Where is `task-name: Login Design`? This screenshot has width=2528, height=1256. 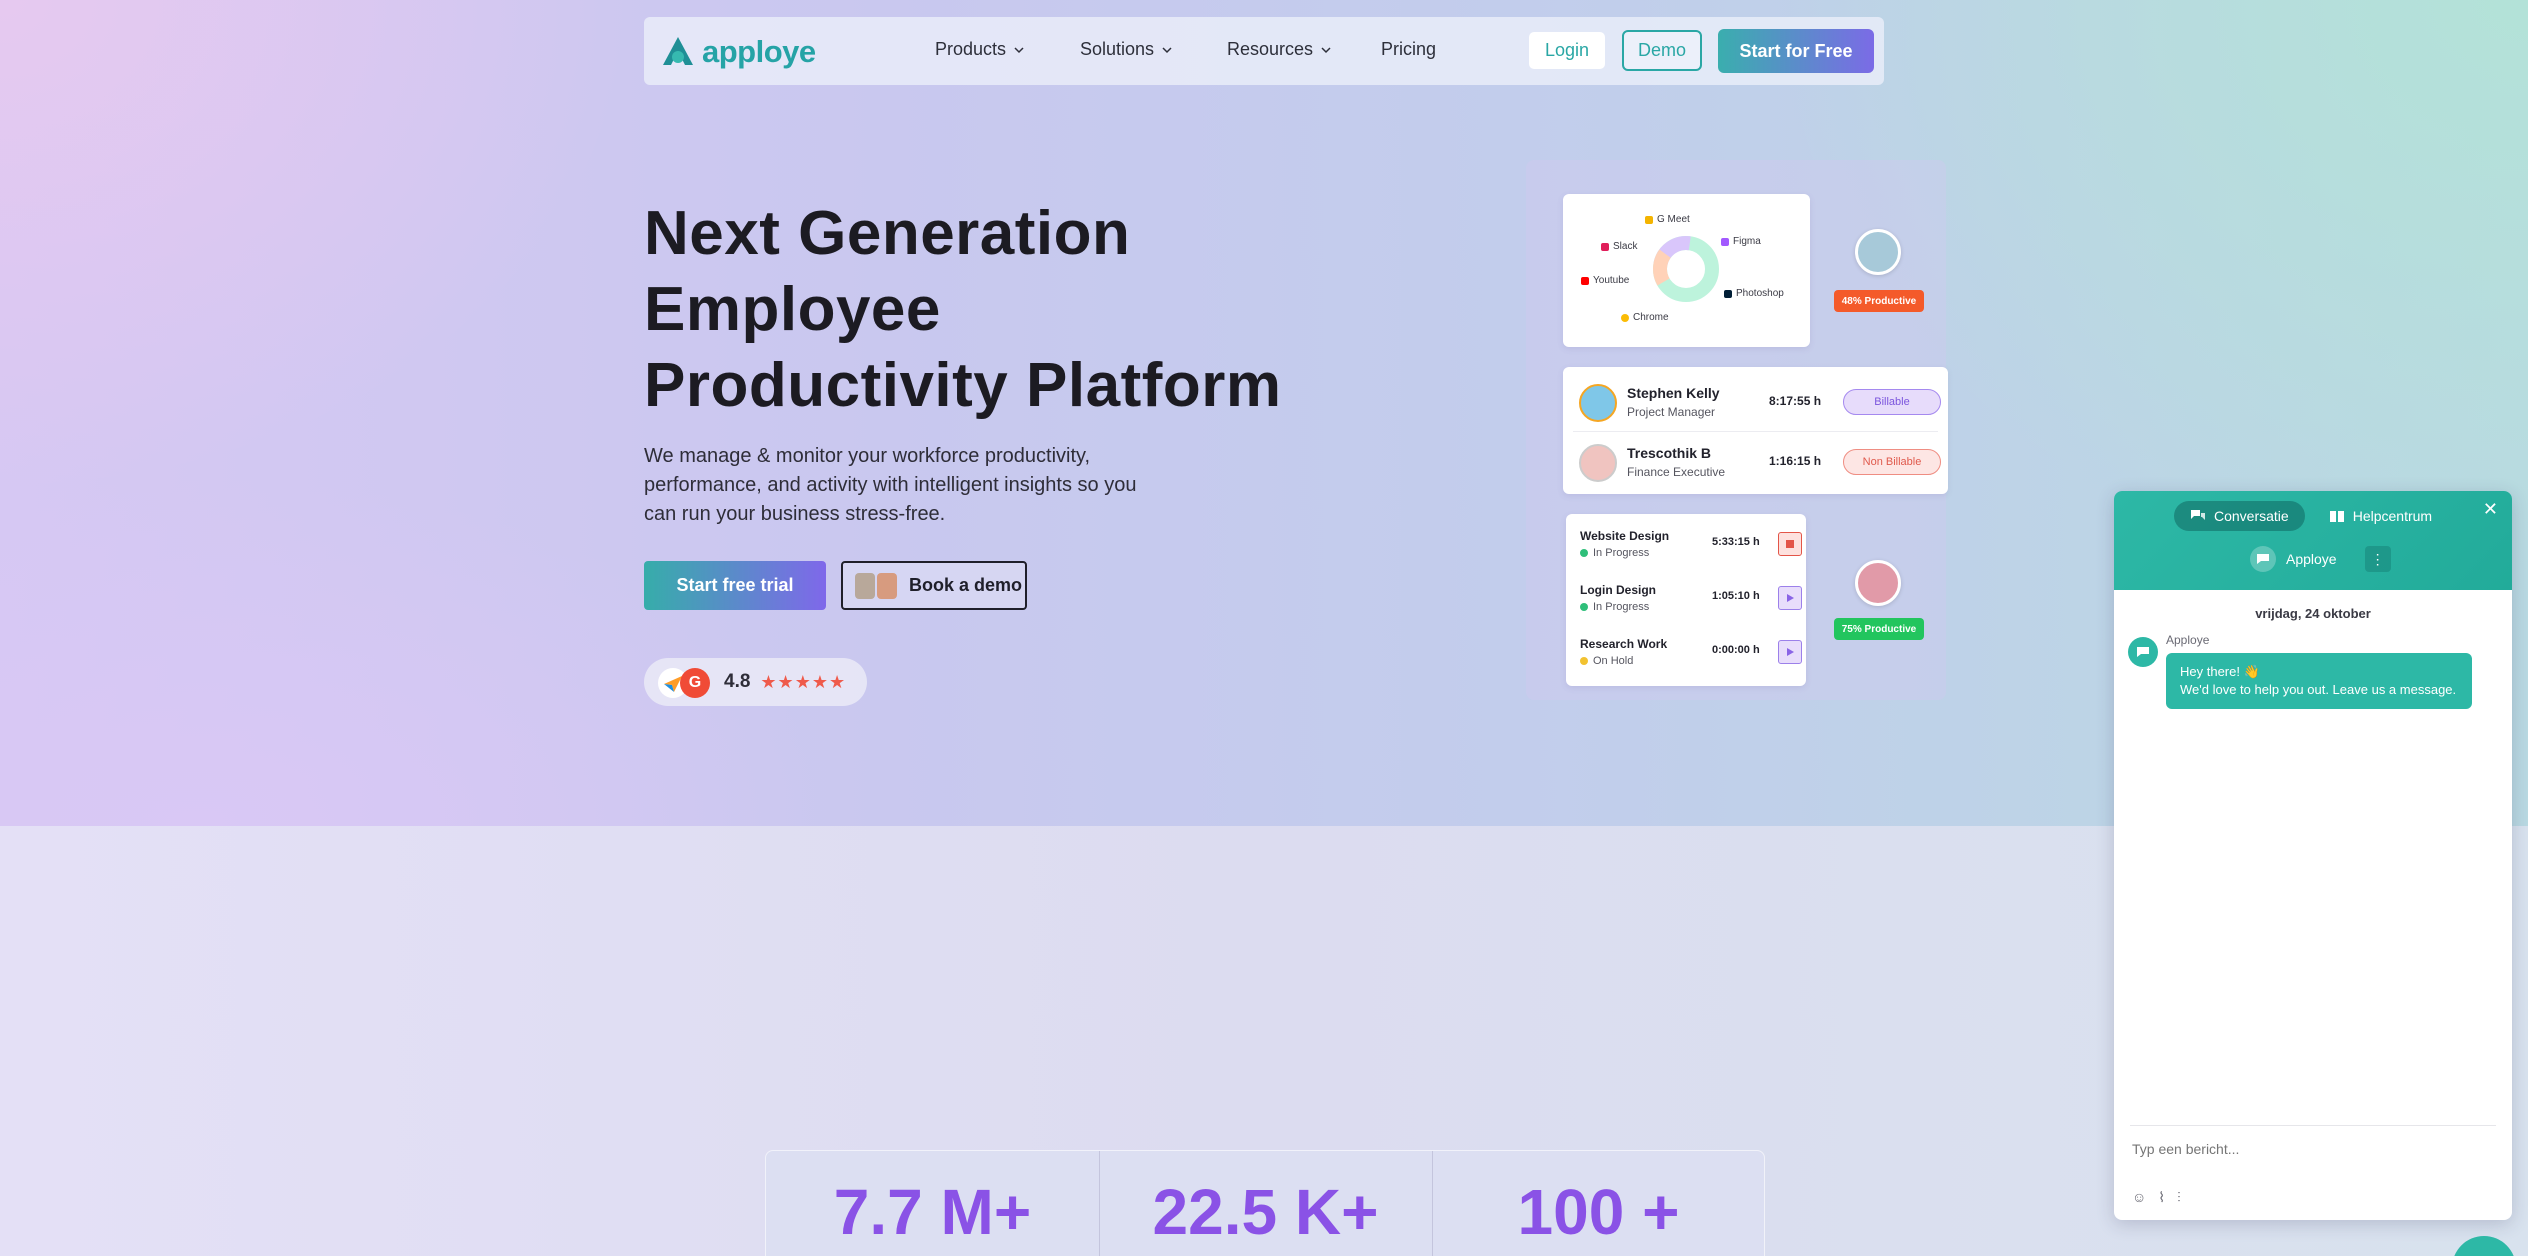 task-name: Login Design is located at coordinates (1618, 590).